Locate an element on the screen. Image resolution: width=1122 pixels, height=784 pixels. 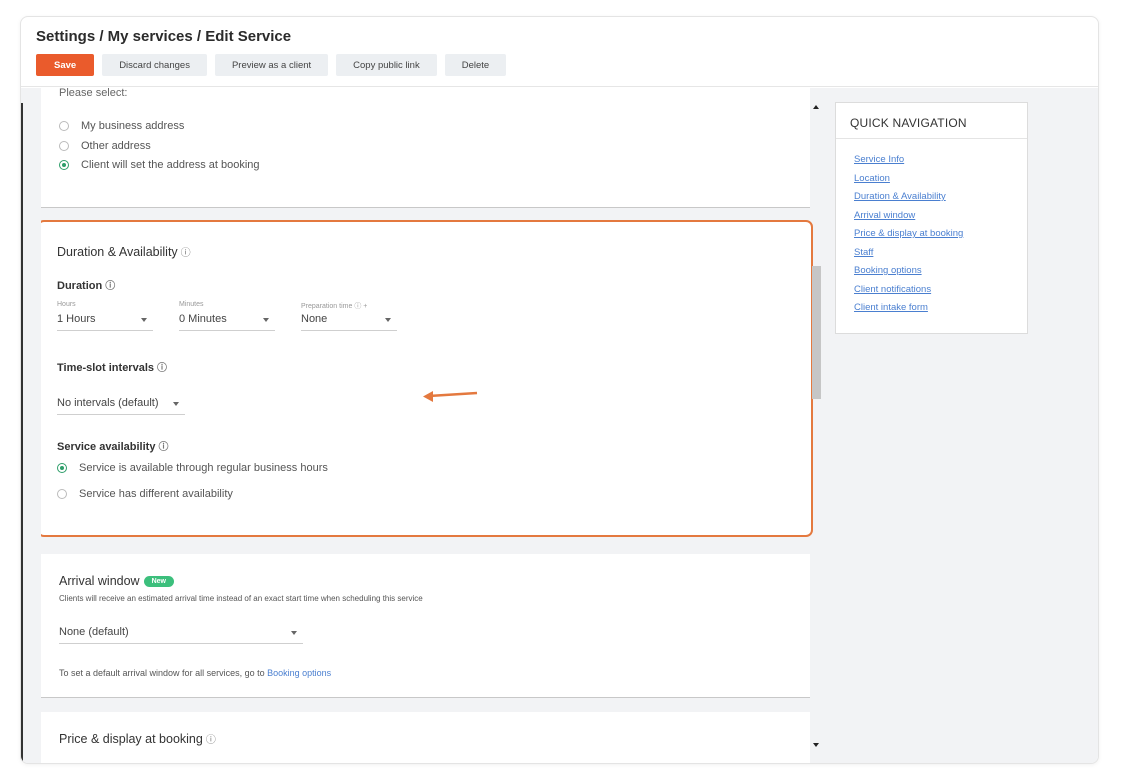
quick-nav-client-intake-form: Client intake form is located at coordinates (908, 308).